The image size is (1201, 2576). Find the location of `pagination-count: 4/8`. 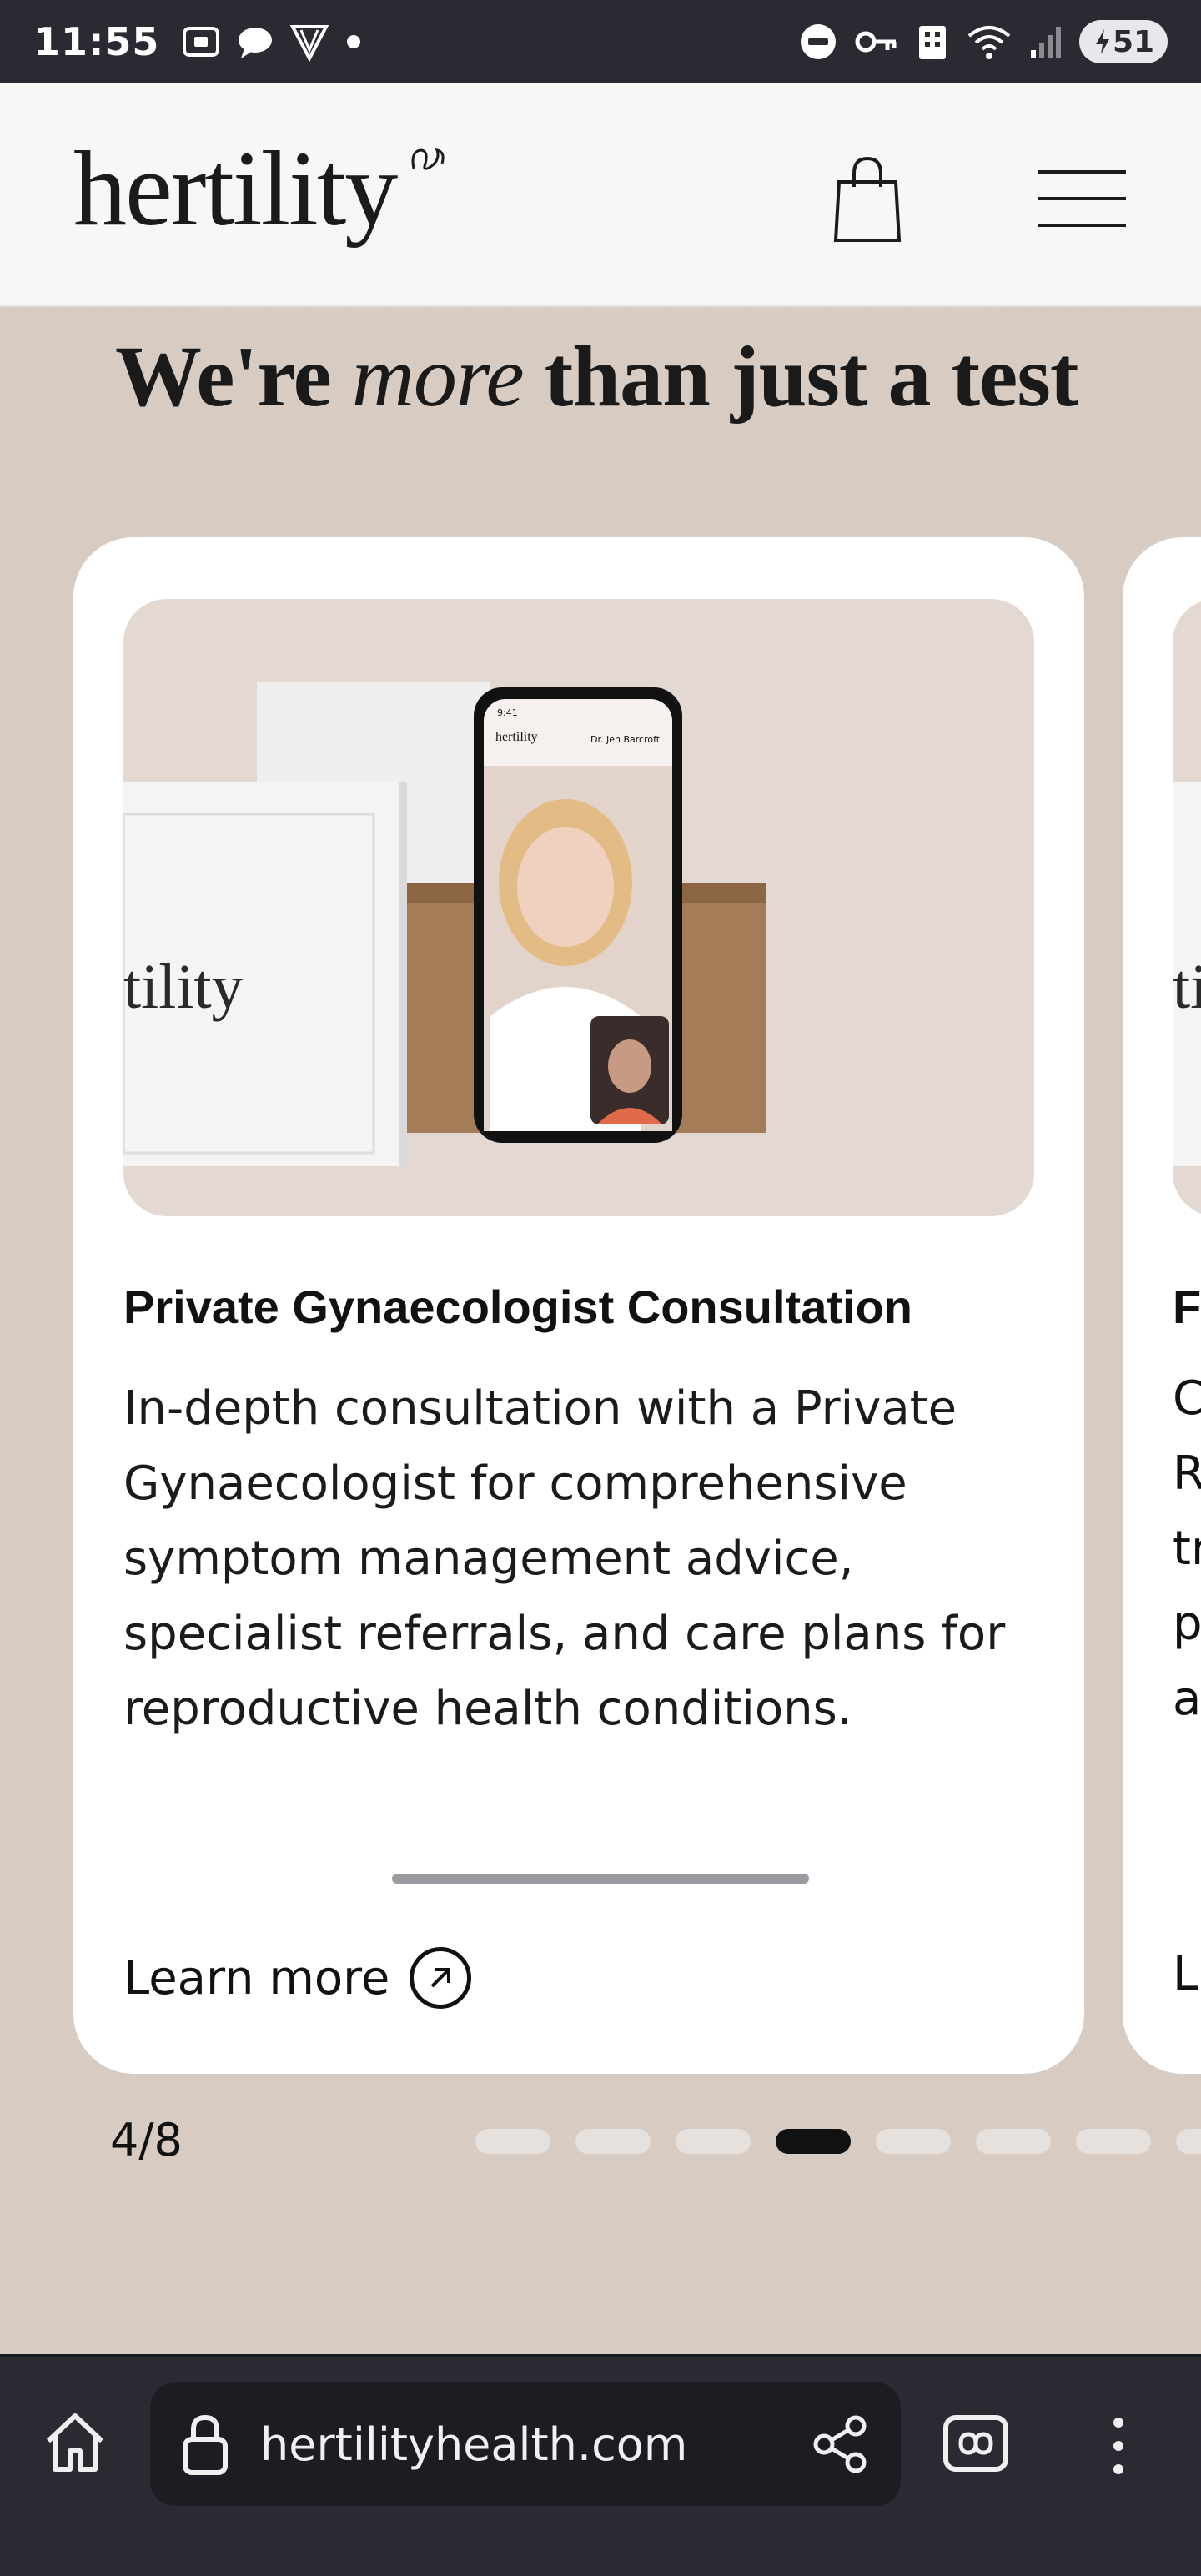

pagination-count: 4/8 is located at coordinates (146, 2140).